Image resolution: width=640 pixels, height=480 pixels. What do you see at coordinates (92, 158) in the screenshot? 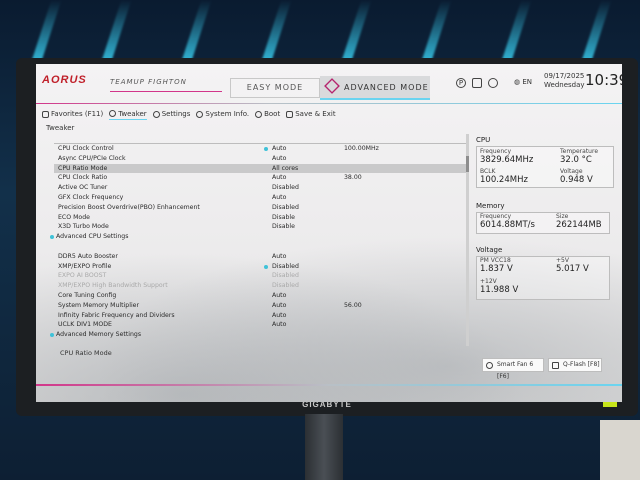
I see `setting-label: Async CPU/PCIe Clock` at bounding box center [92, 158].